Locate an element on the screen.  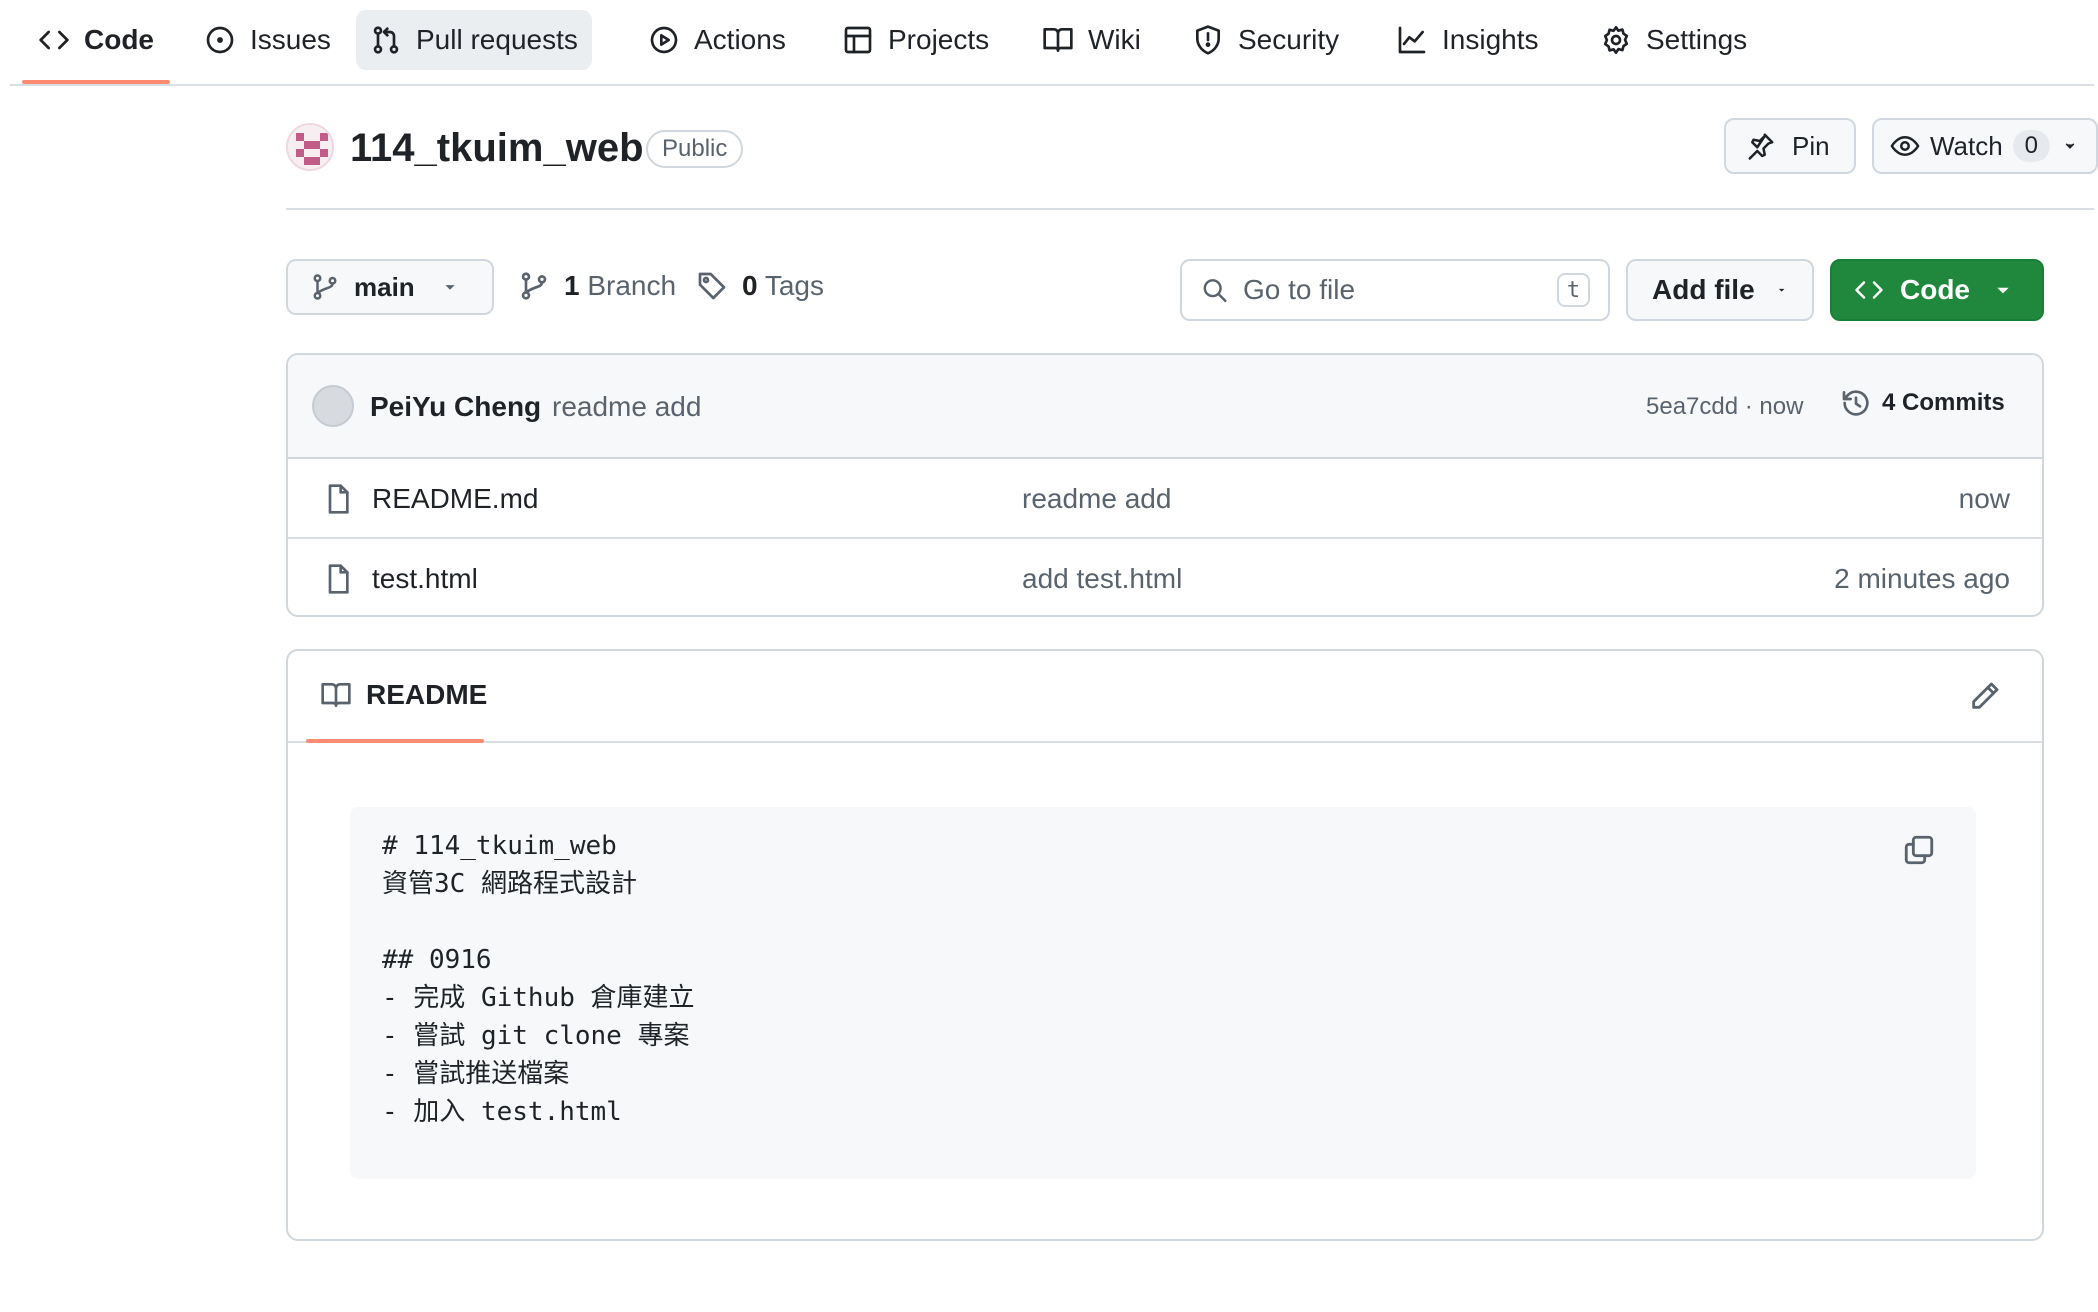
header-divider is located at coordinates (1190, 209).